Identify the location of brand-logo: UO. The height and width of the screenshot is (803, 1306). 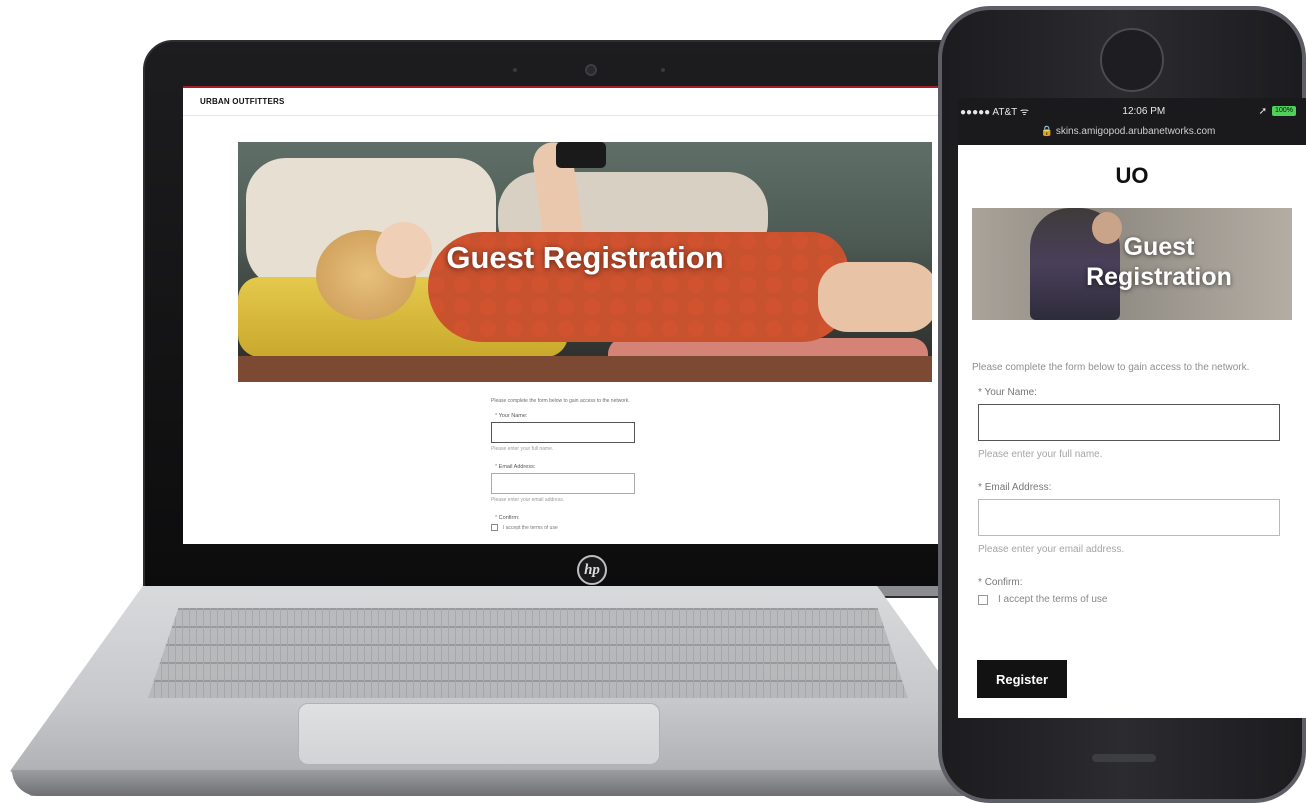
(1132, 176).